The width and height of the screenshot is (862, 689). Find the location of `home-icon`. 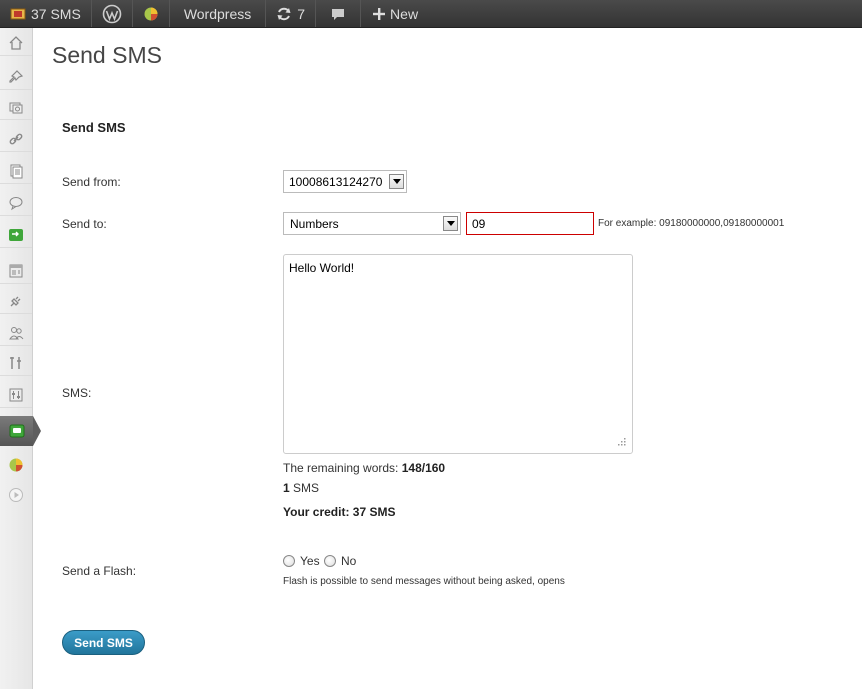

home-icon is located at coordinates (16, 42).